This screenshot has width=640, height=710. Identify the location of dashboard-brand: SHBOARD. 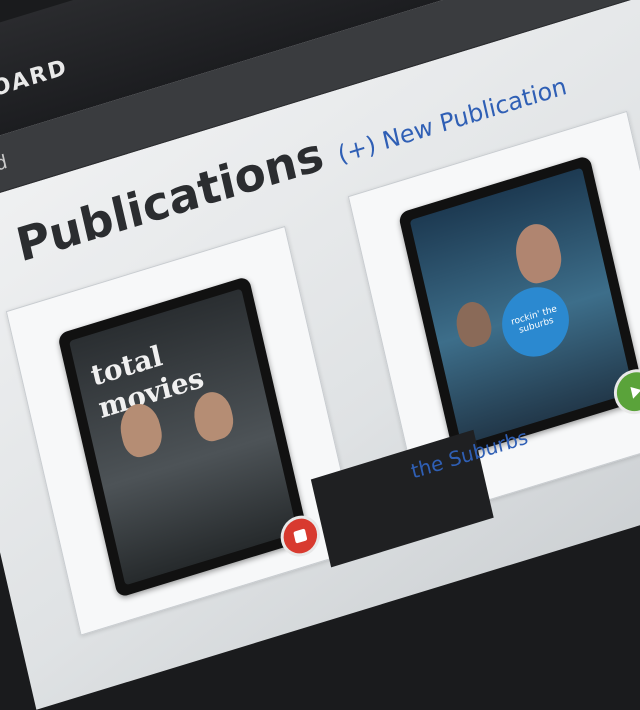
(35, 87).